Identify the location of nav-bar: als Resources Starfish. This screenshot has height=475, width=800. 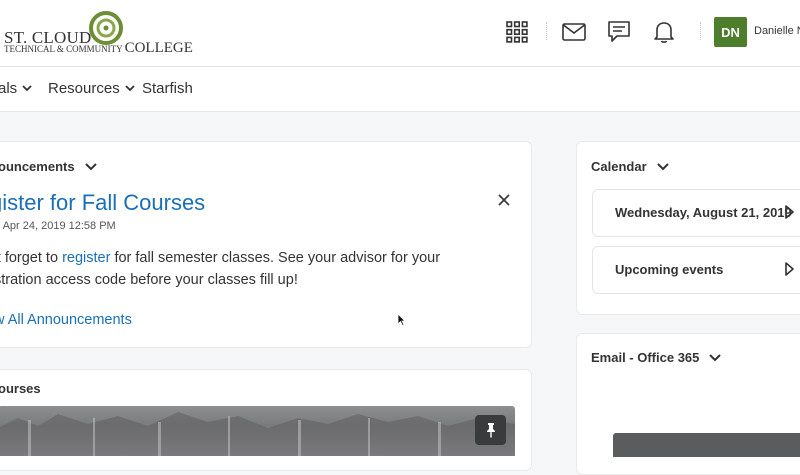
(400, 89).